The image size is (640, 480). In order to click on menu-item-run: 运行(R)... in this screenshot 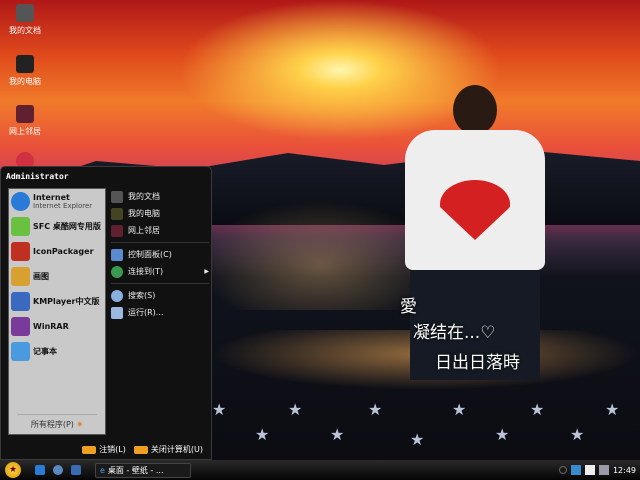, I will do `click(160, 312)`.